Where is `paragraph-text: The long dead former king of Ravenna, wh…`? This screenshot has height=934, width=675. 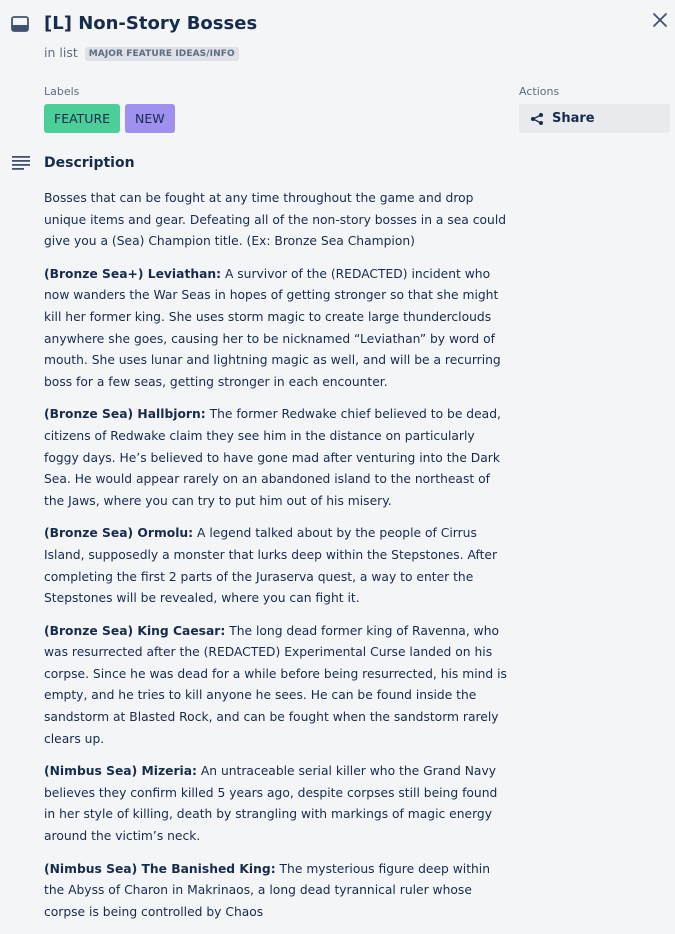
paragraph-text: The long dead former king of Ravenna, wh… is located at coordinates (275, 684).